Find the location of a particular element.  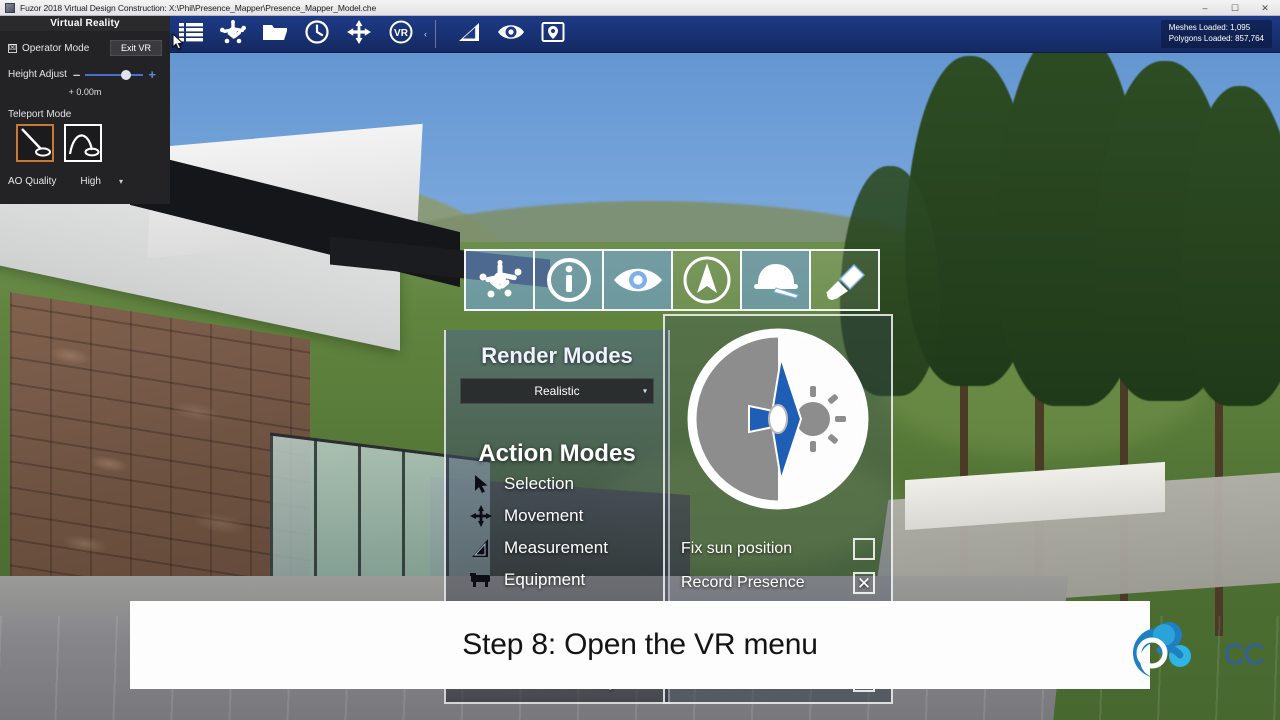

location-marker-icon-button is located at coordinates (553, 34).